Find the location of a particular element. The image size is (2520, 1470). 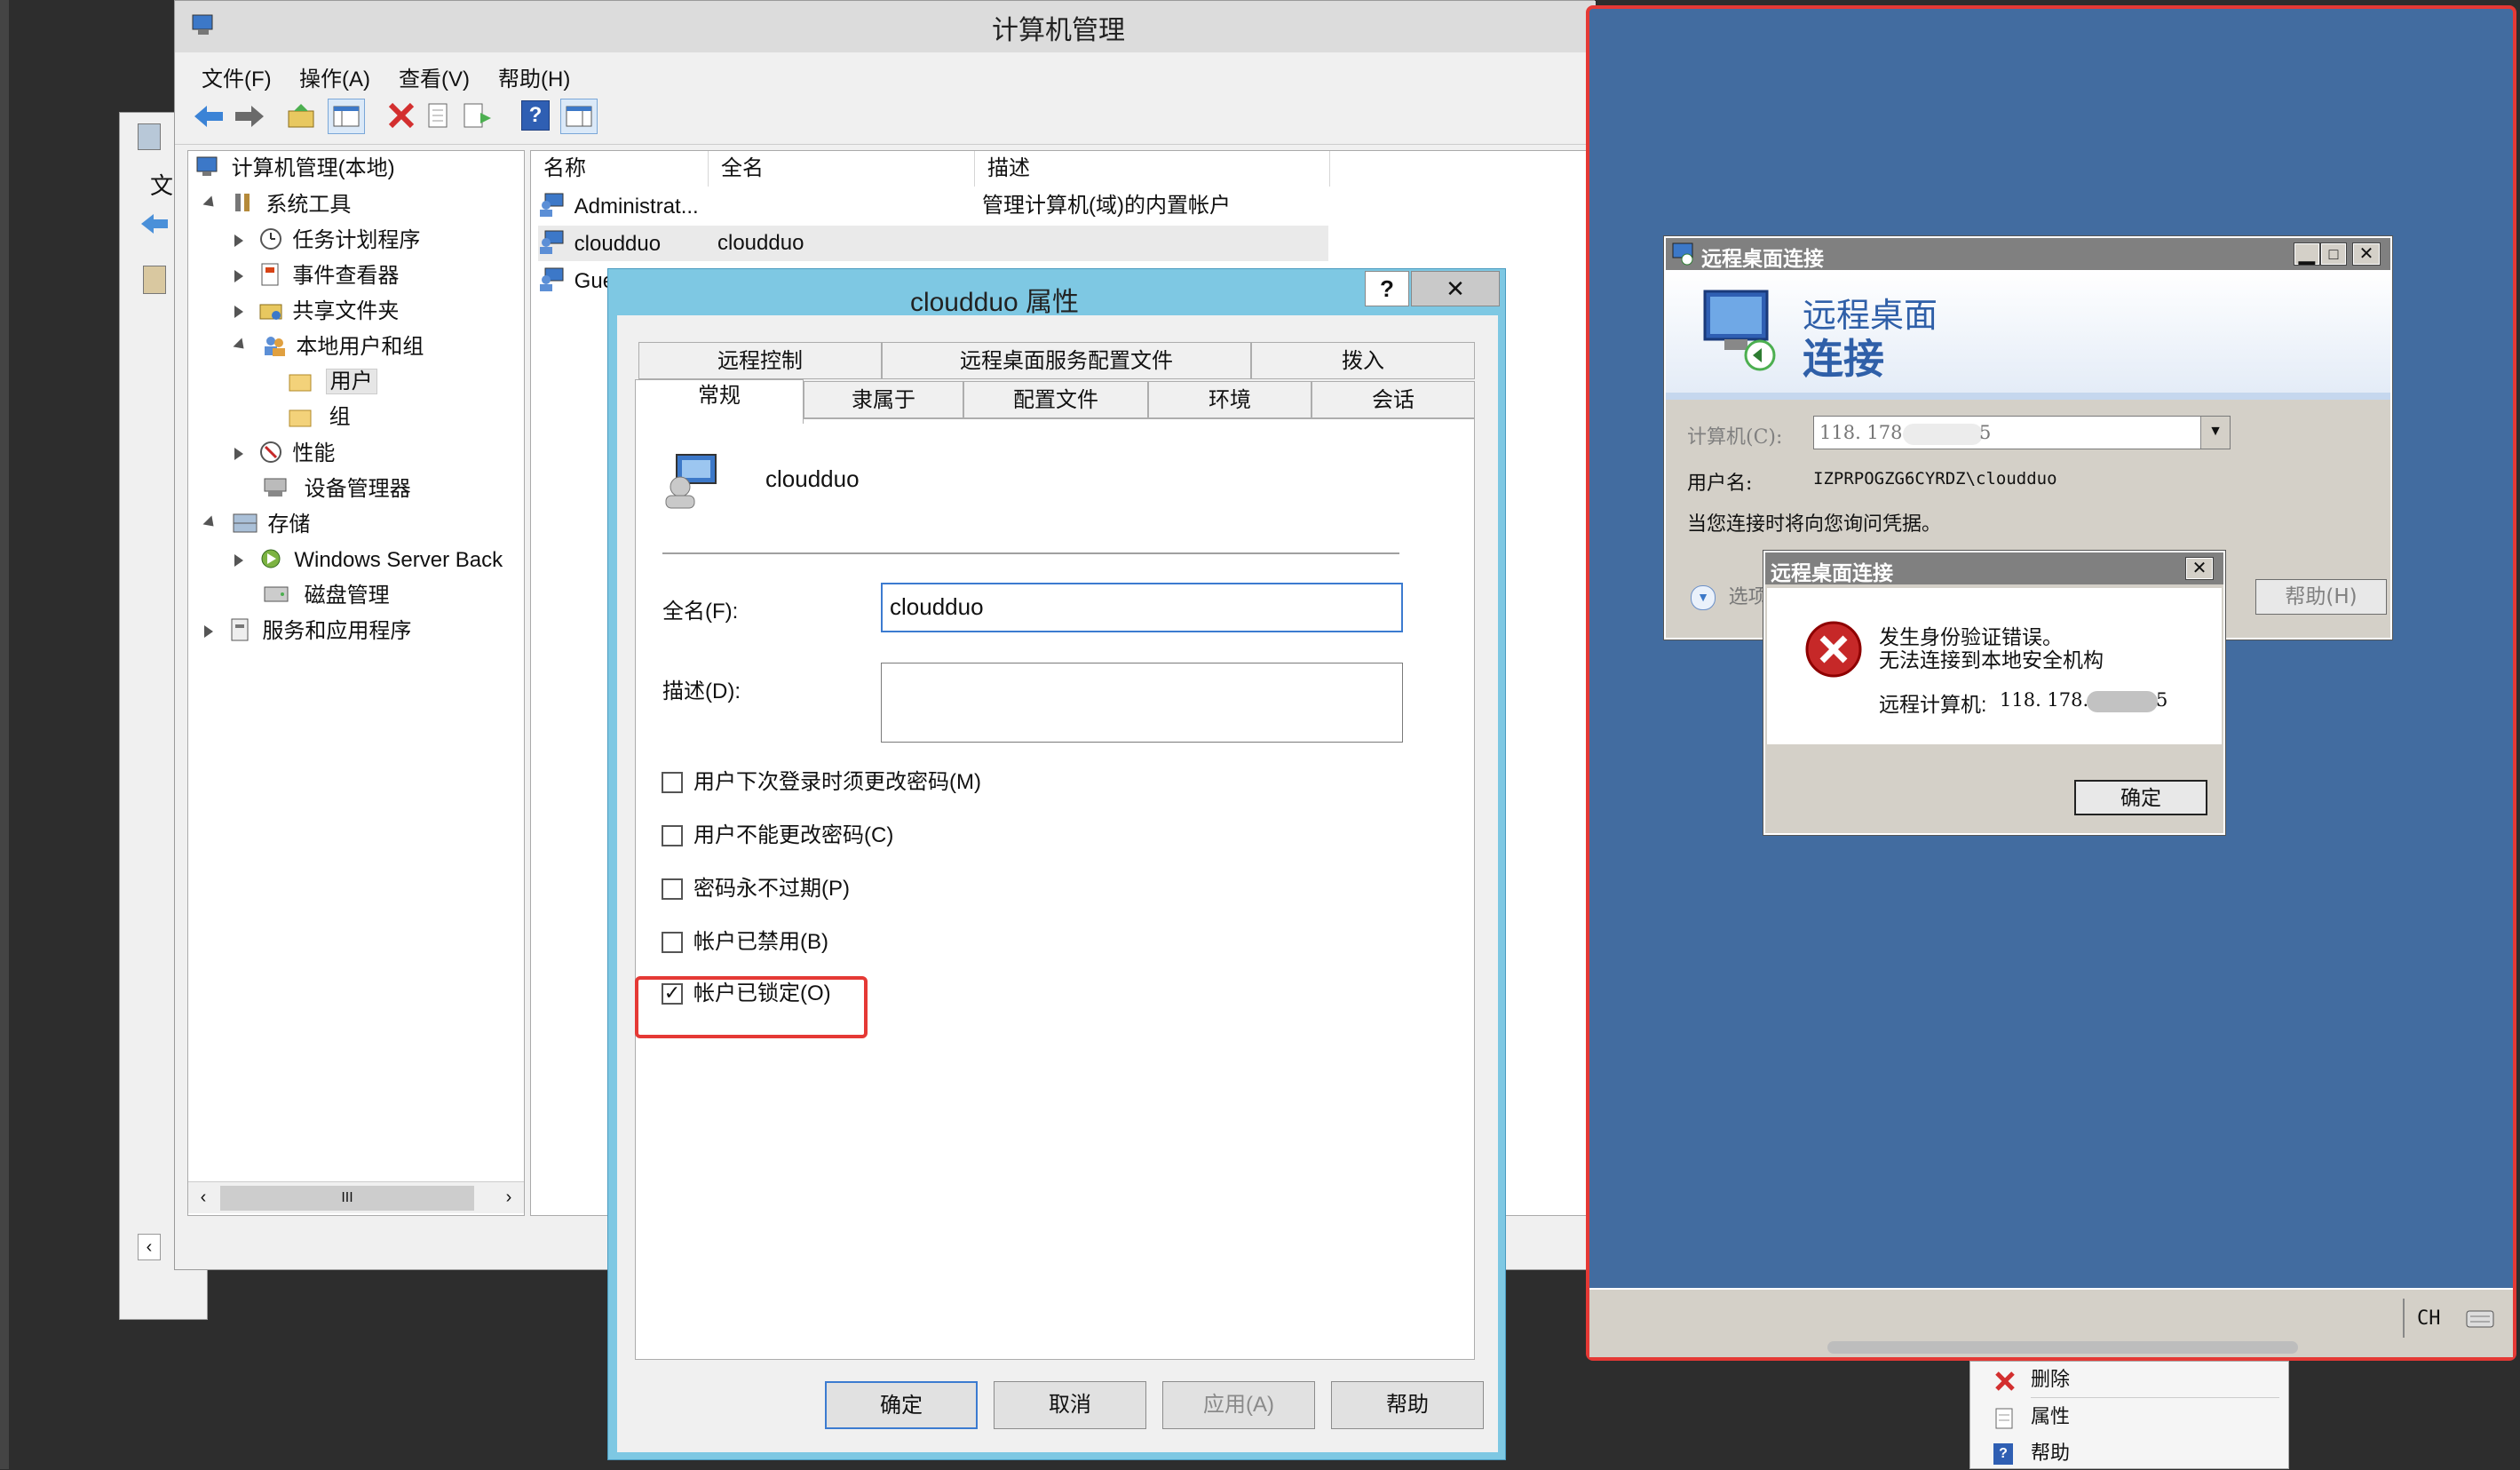

tree-item-local-users-groups: 本地用户和组 is located at coordinates (328, 347).